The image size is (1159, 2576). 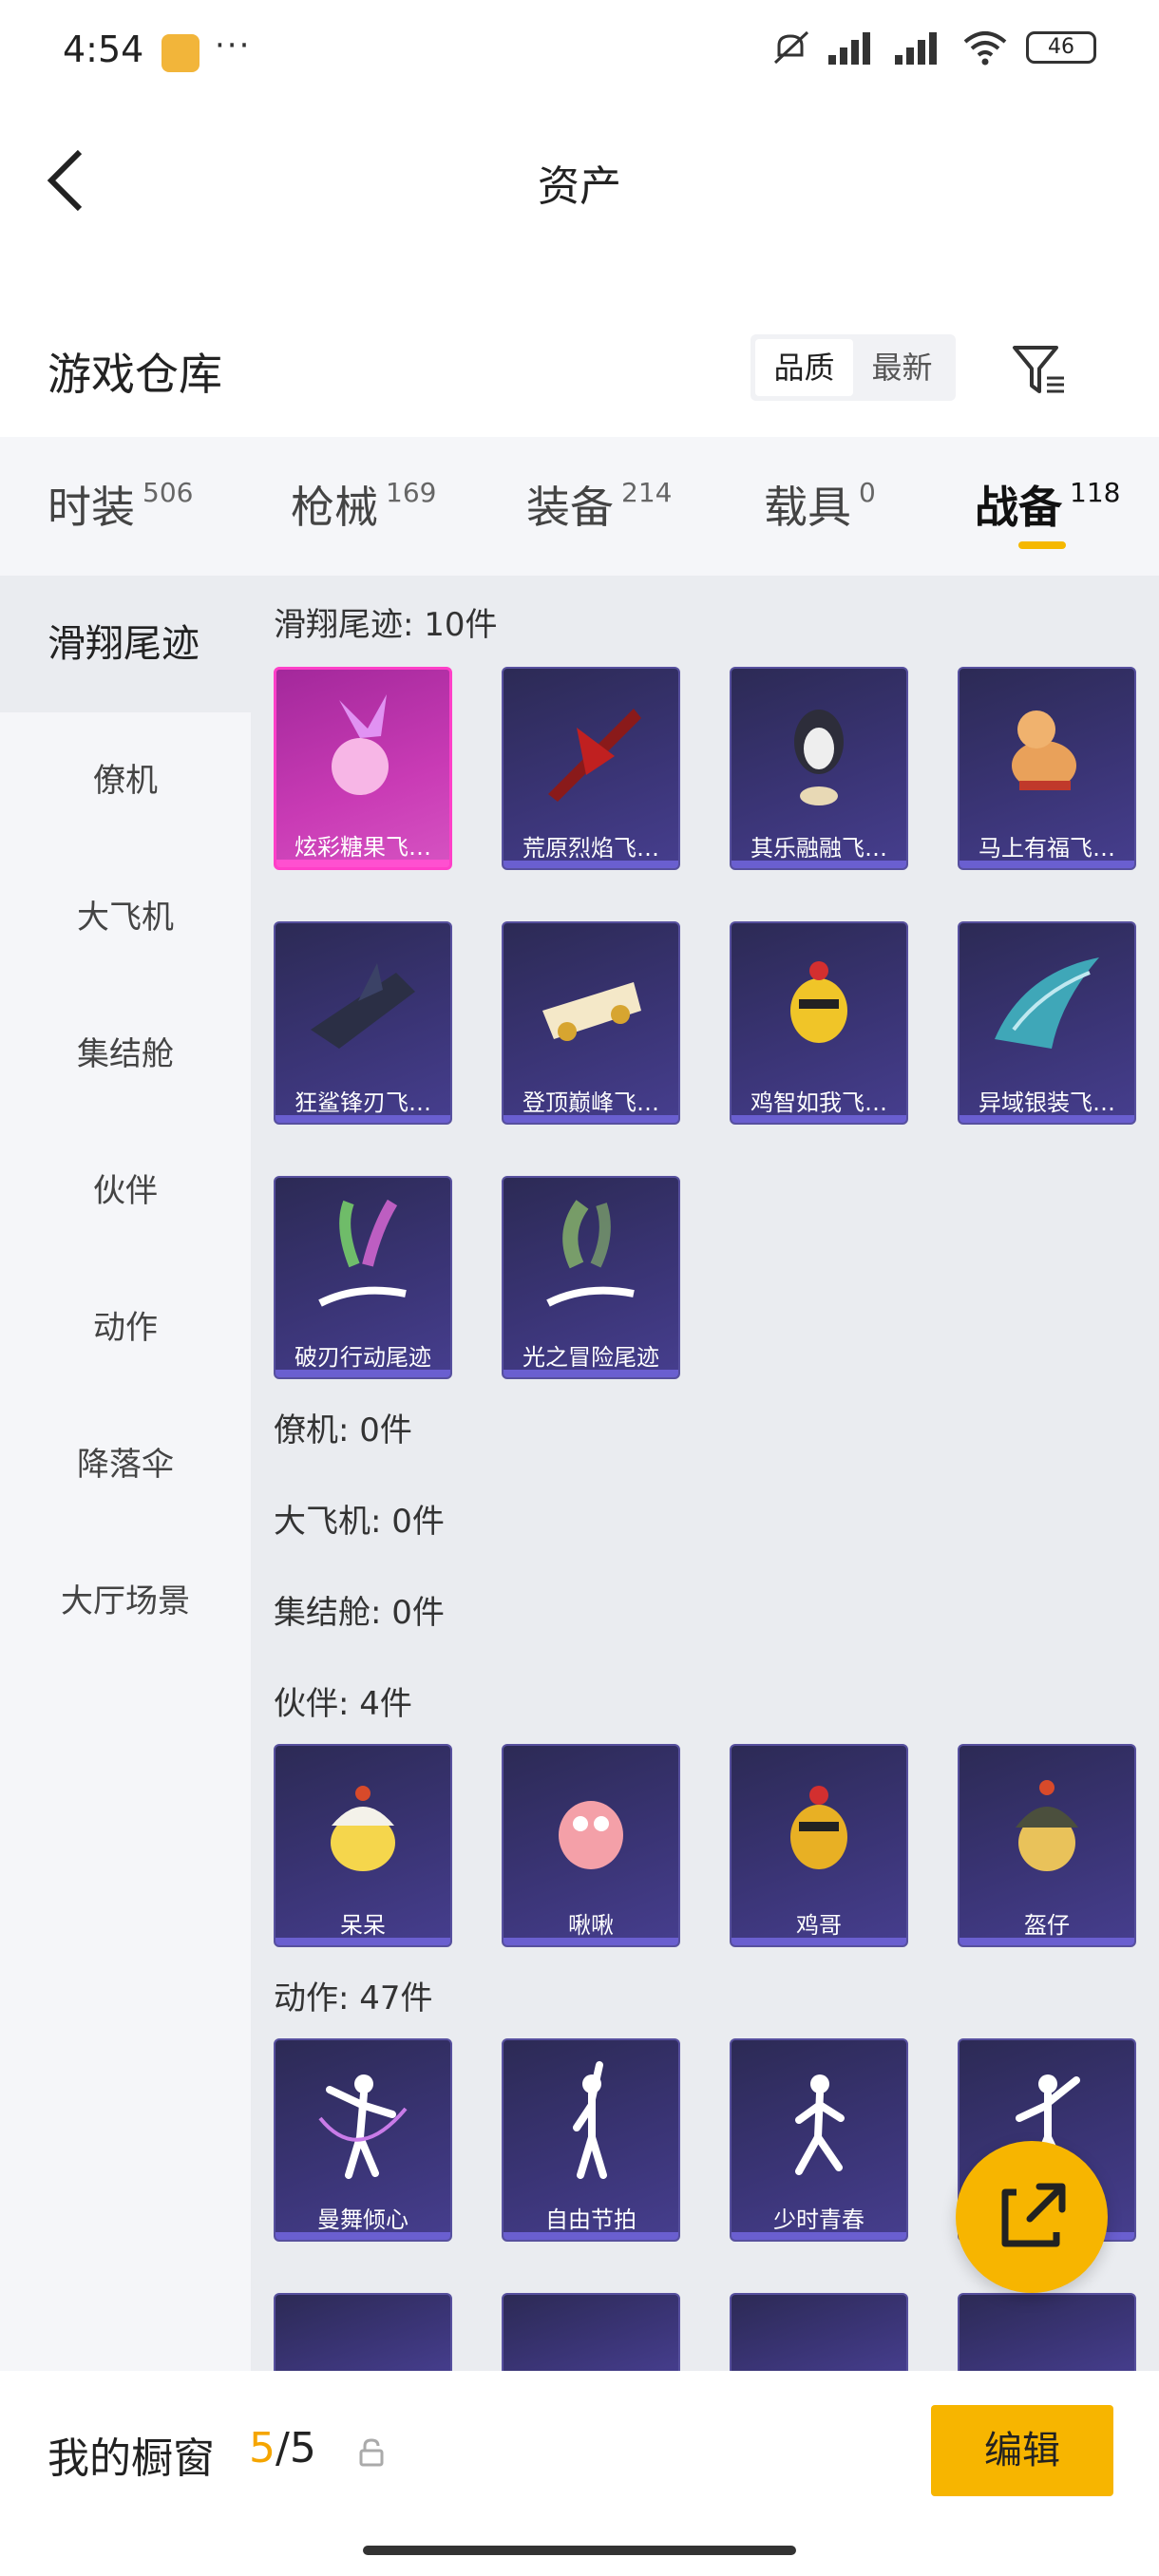 I want to click on item-name: 光之冒险尾迹, so click(x=590, y=1357).